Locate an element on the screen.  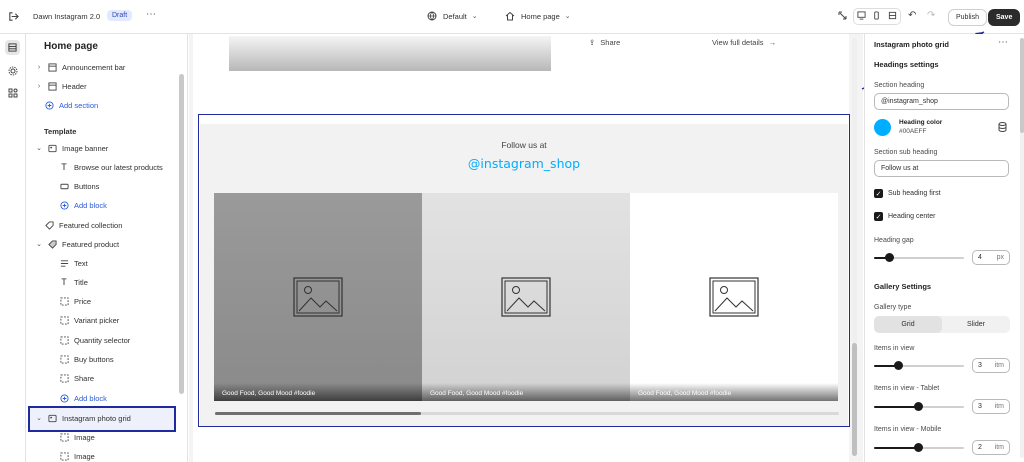
sidebar-block-quantity-selector: Quantity selector is located at coordinates (121, 340).